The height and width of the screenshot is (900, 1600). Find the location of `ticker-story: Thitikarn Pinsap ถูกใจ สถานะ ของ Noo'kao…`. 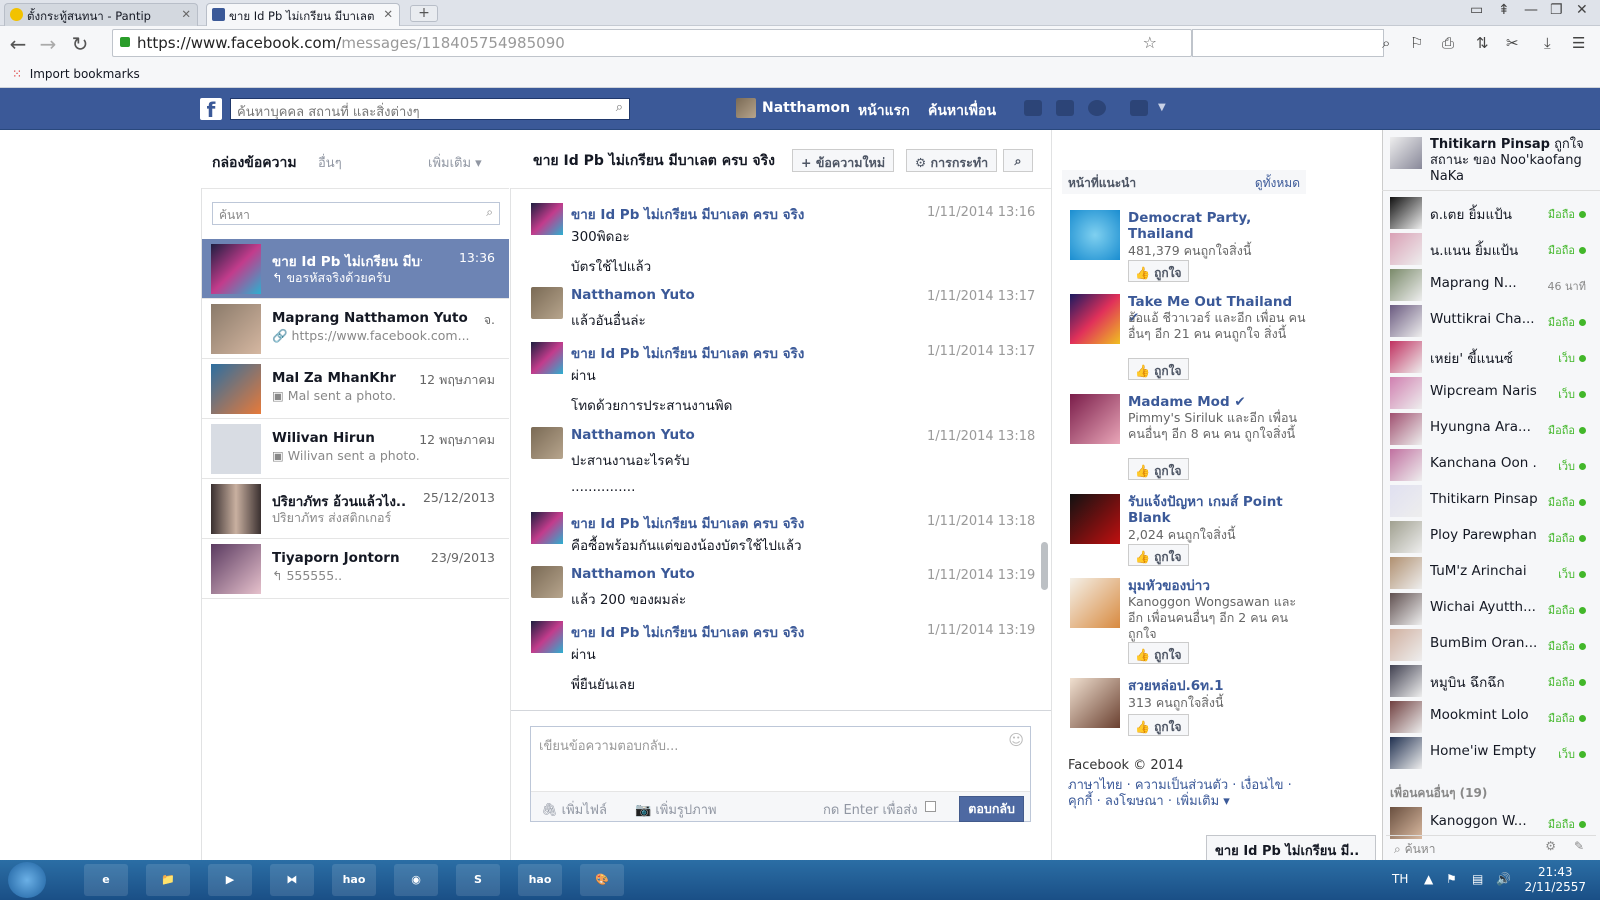

ticker-story: Thitikarn Pinsap ถูกใจ สถานะ ของ Noo'kao… is located at coordinates (1512, 161).